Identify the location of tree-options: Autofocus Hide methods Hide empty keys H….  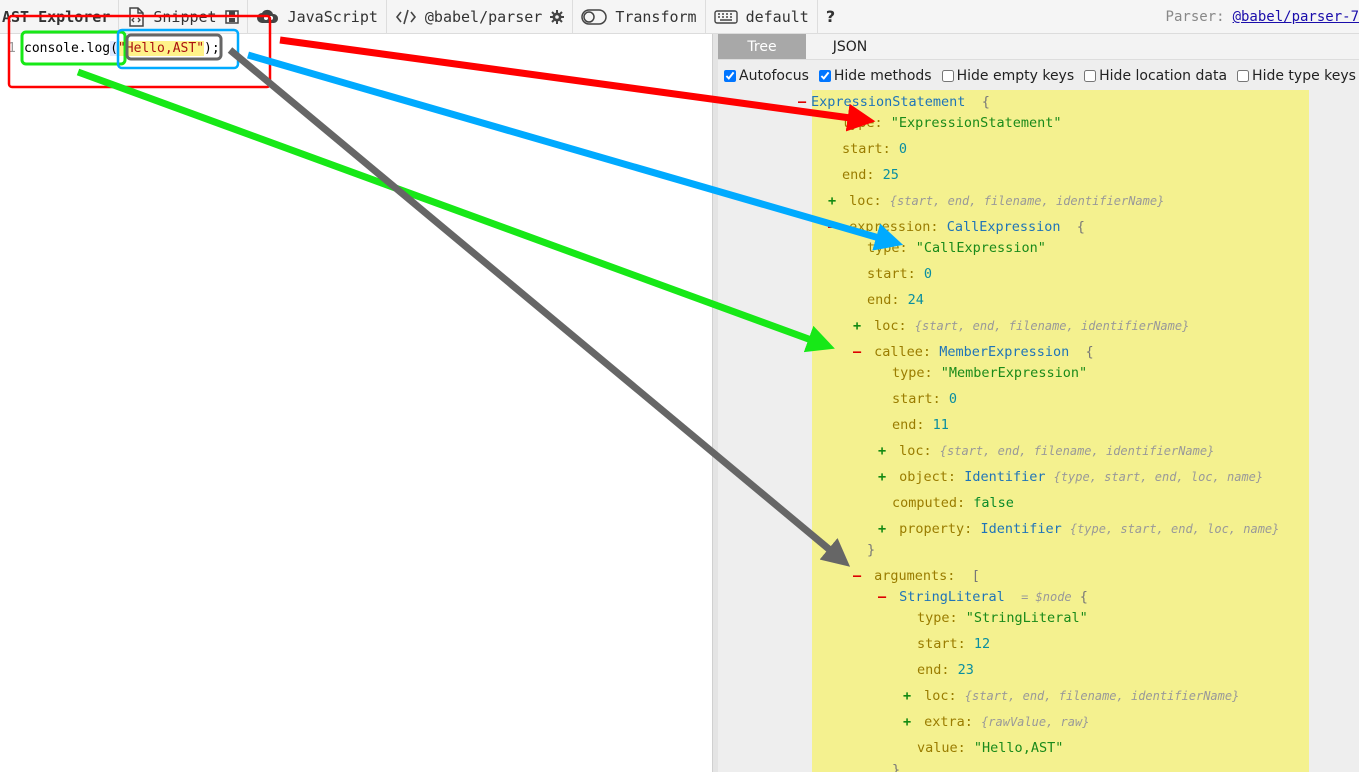
(1040, 76).